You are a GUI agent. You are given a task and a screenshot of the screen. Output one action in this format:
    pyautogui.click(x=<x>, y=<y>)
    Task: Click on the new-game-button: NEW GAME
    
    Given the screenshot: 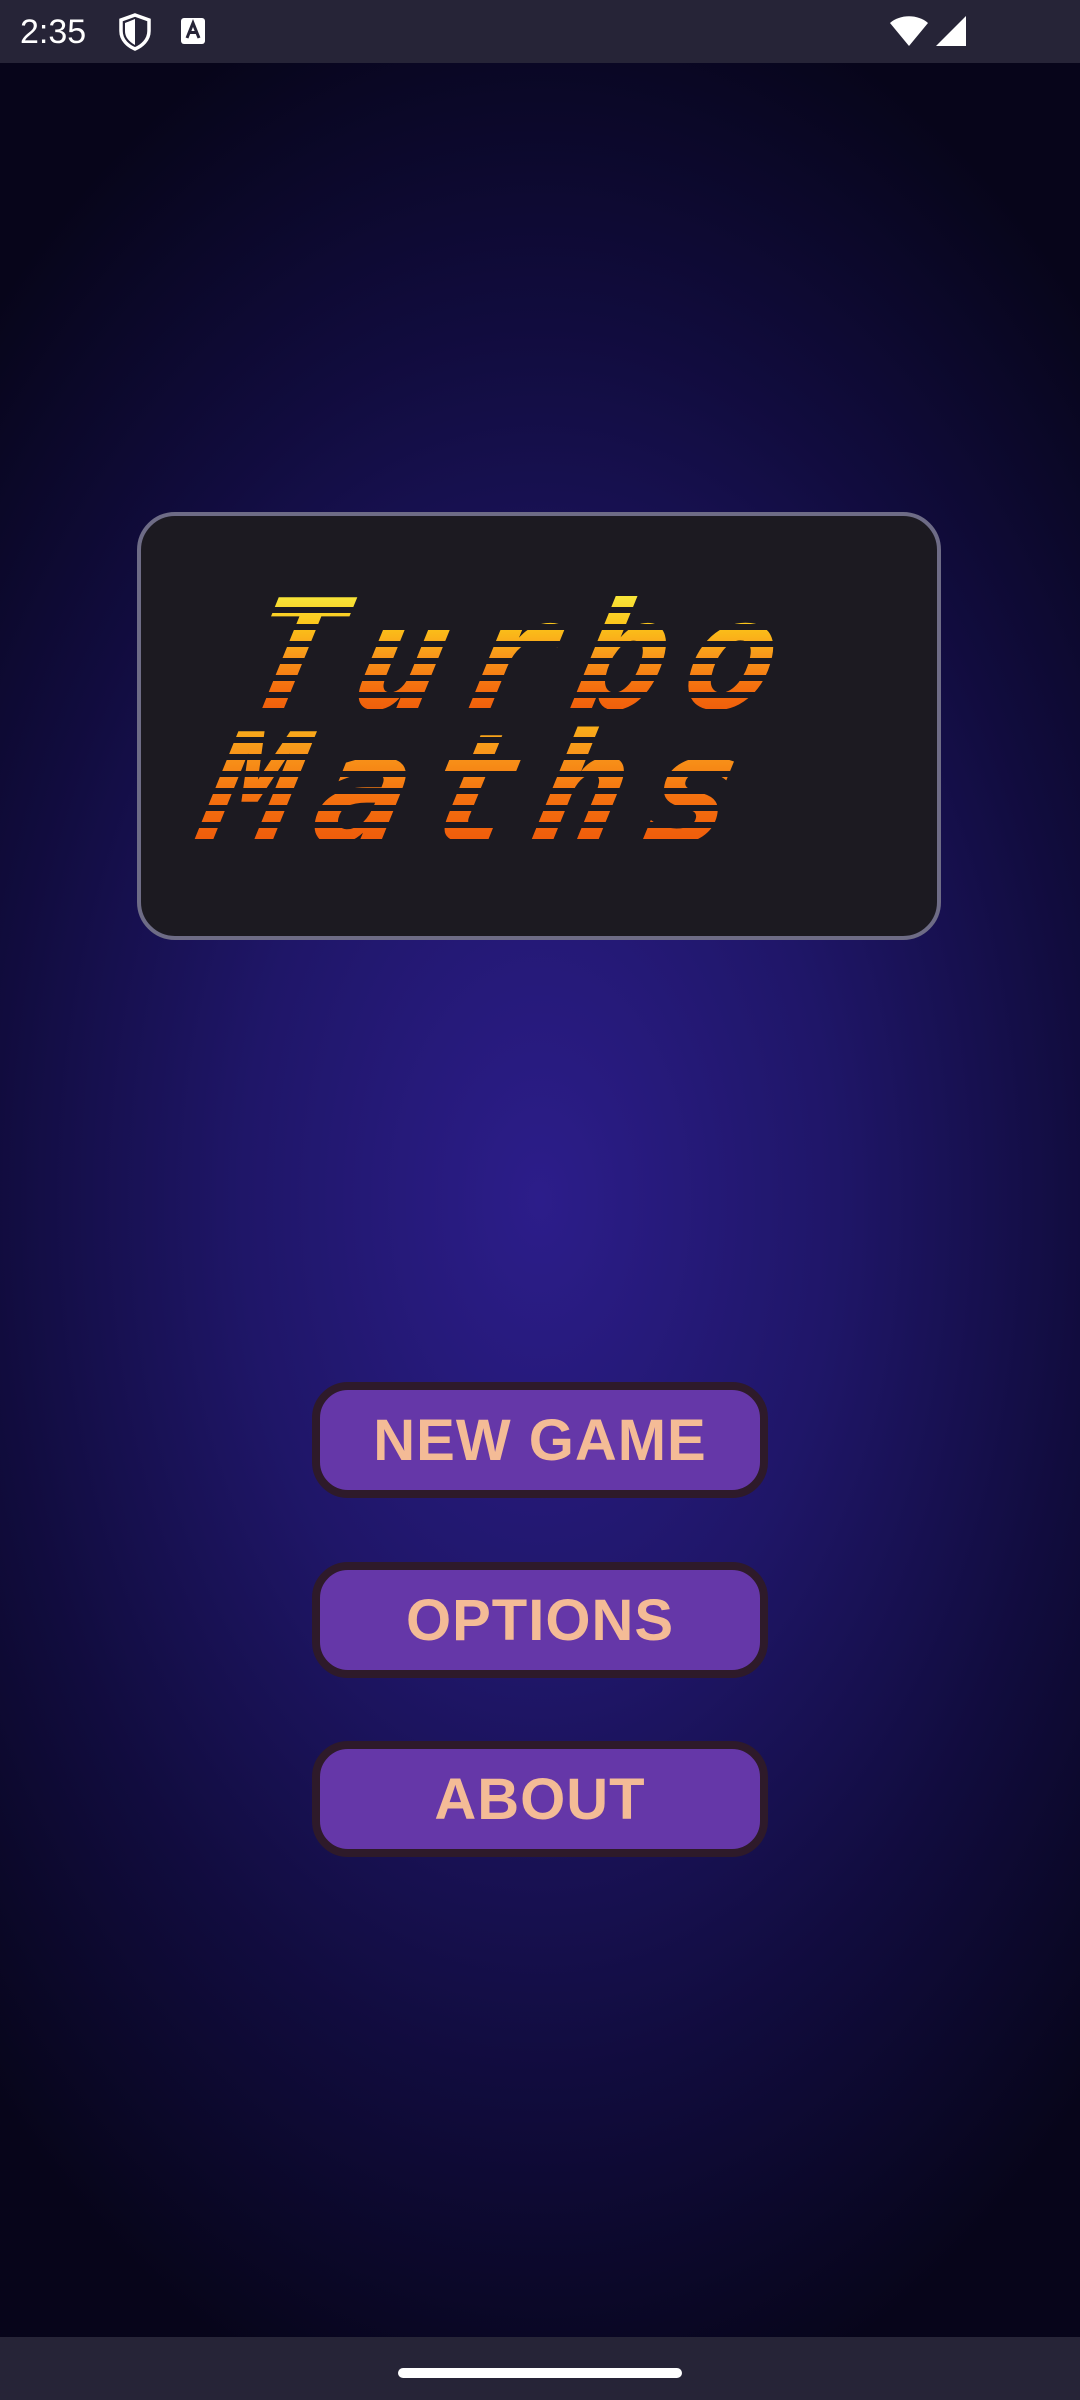 What is the action you would take?
    pyautogui.click(x=540, y=1440)
    